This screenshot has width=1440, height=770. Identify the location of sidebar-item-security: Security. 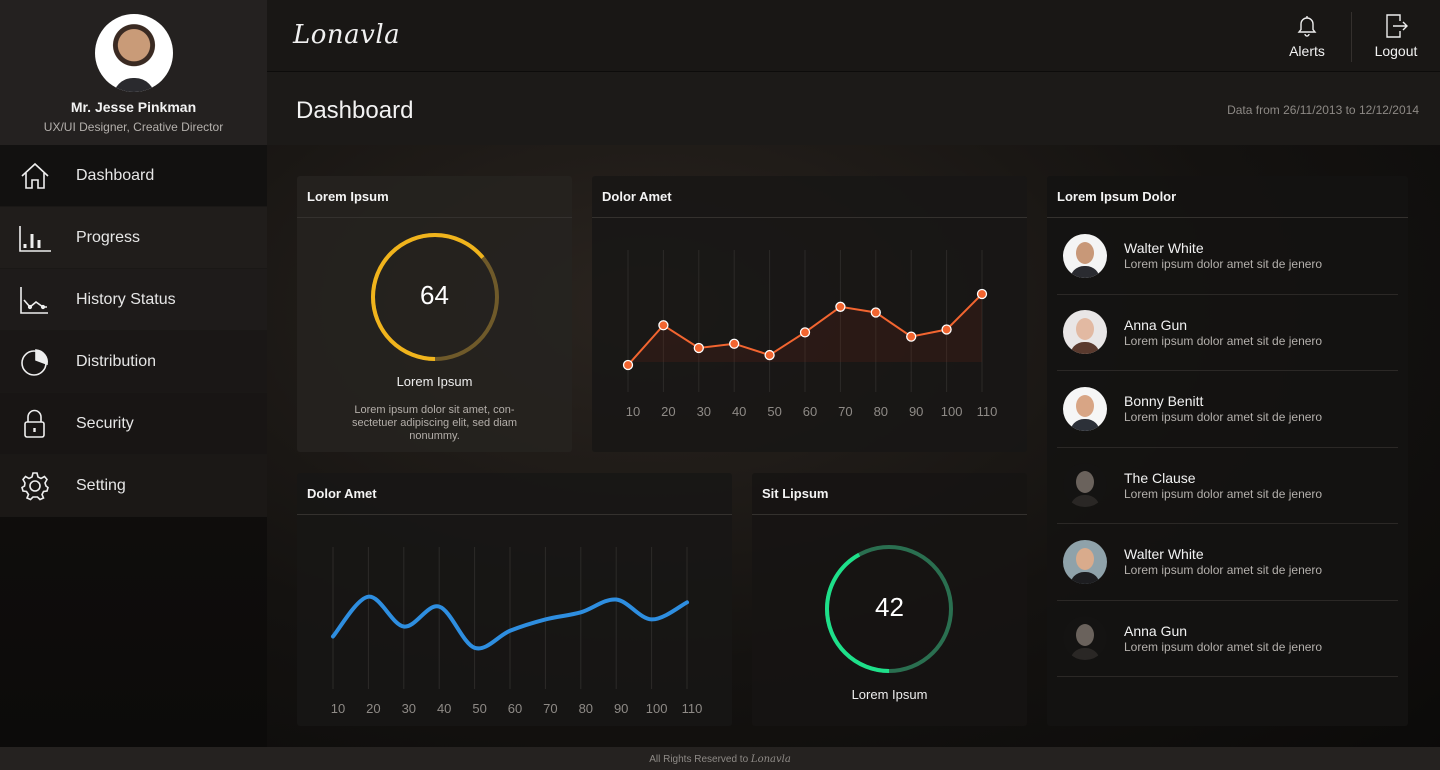
(133, 424).